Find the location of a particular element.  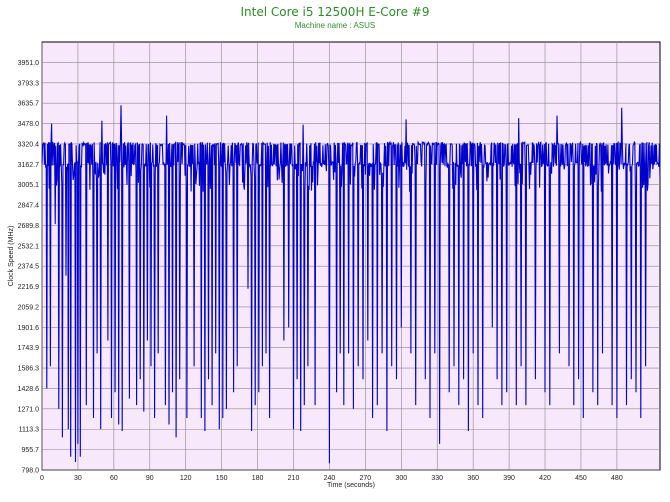

y-tick-label: 2374.5 is located at coordinates (29, 267).